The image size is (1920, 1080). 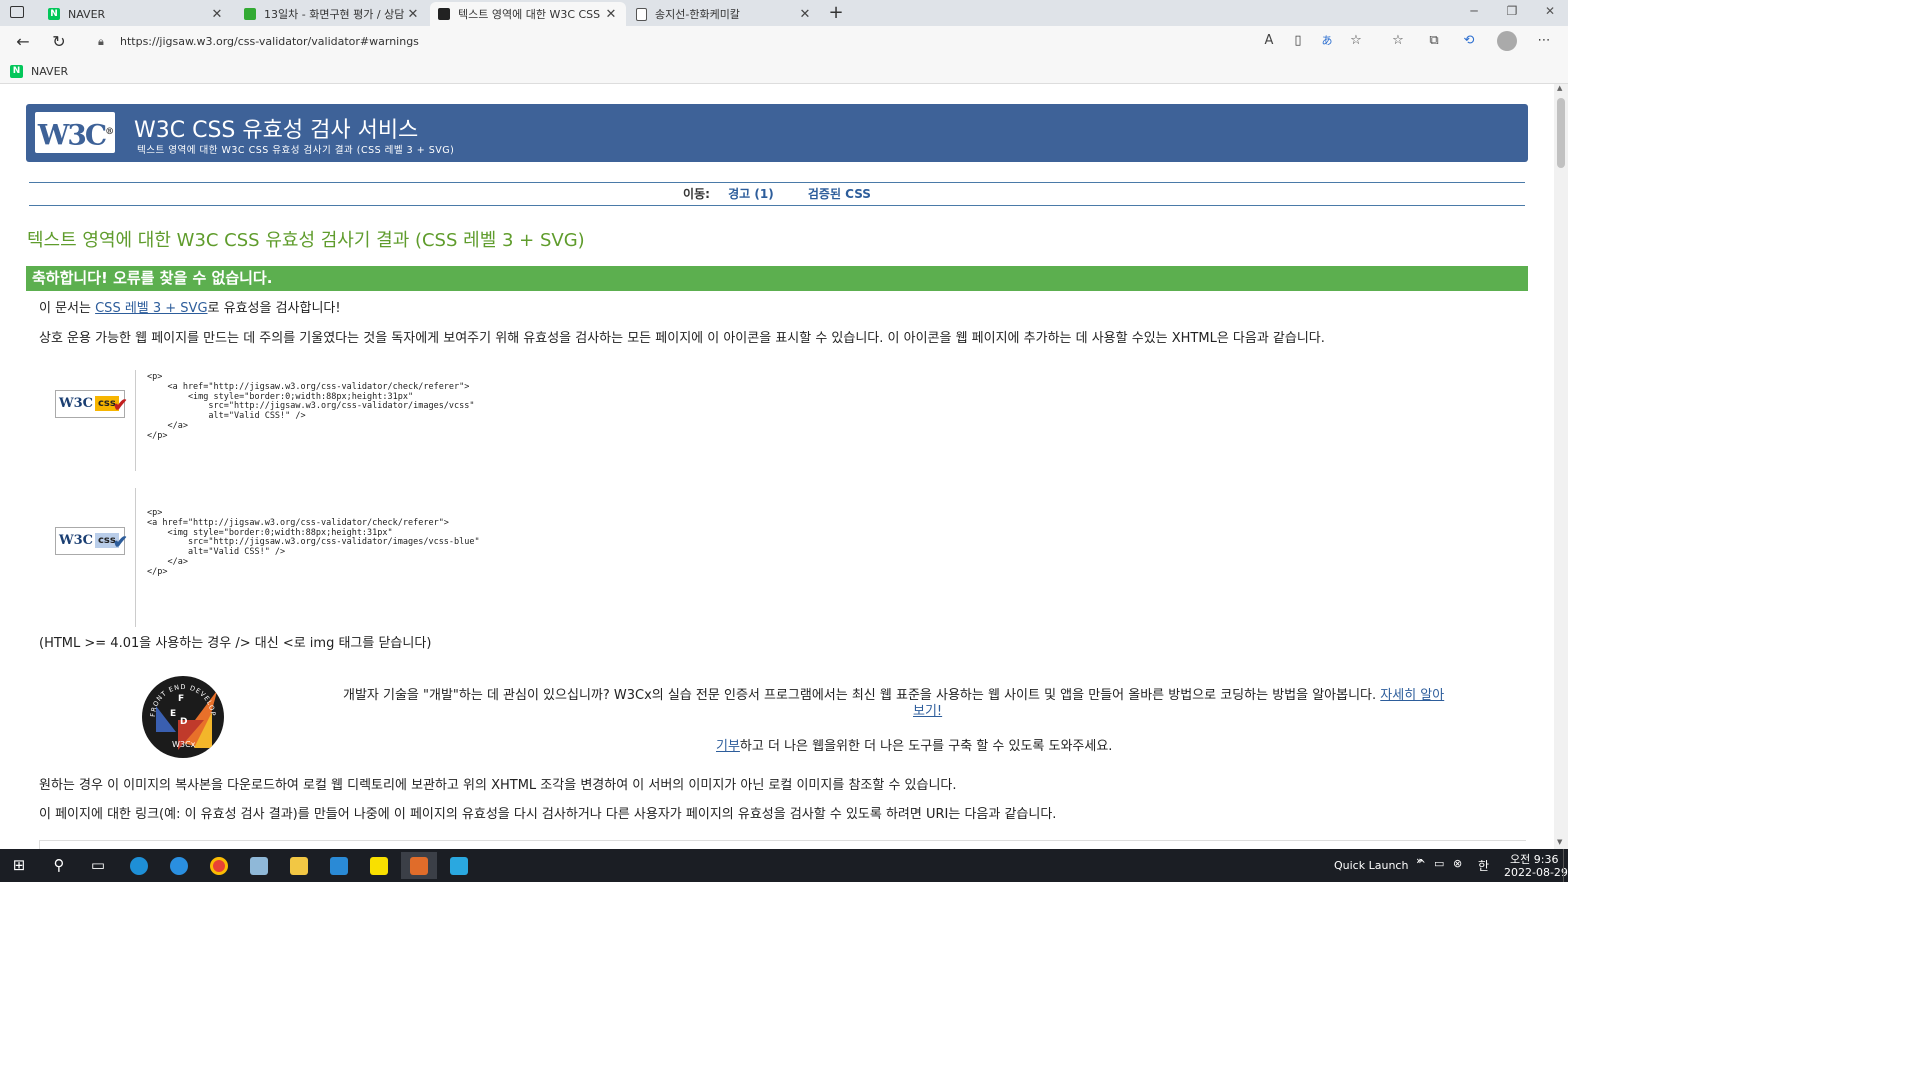 What do you see at coordinates (1512, 13) in the screenshot?
I see `restore-button: ❐` at bounding box center [1512, 13].